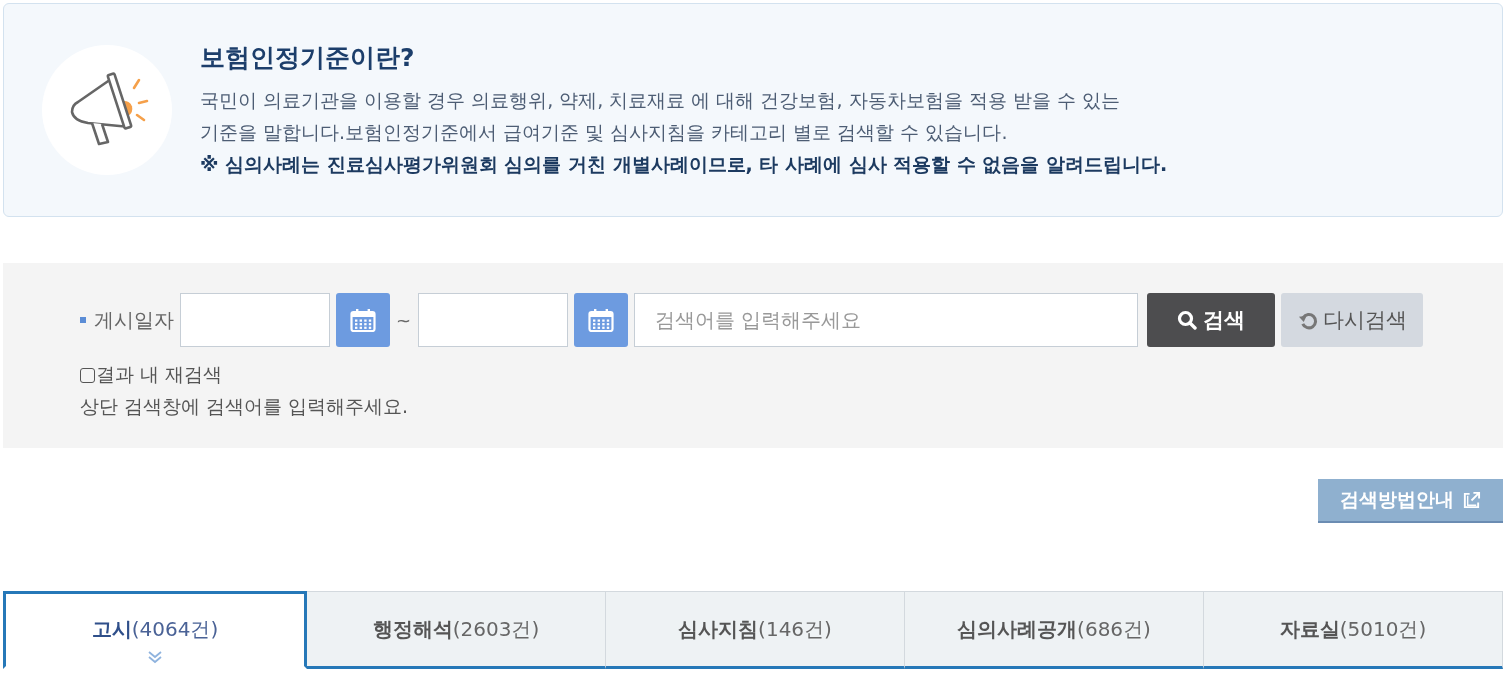 The height and width of the screenshot is (694, 1511). Describe the element at coordinates (1353, 630) in the screenshot. I see `category-tab: 자료실(5010건)` at that location.